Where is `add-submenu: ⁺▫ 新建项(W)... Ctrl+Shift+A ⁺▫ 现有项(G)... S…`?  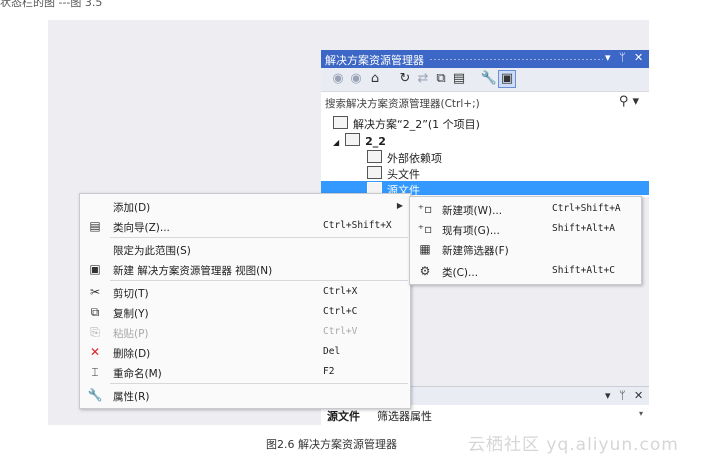 add-submenu: ⁺▫ 新建项(W)... Ctrl+Shift+A ⁺▫ 现有项(G)... S… is located at coordinates (525, 240).